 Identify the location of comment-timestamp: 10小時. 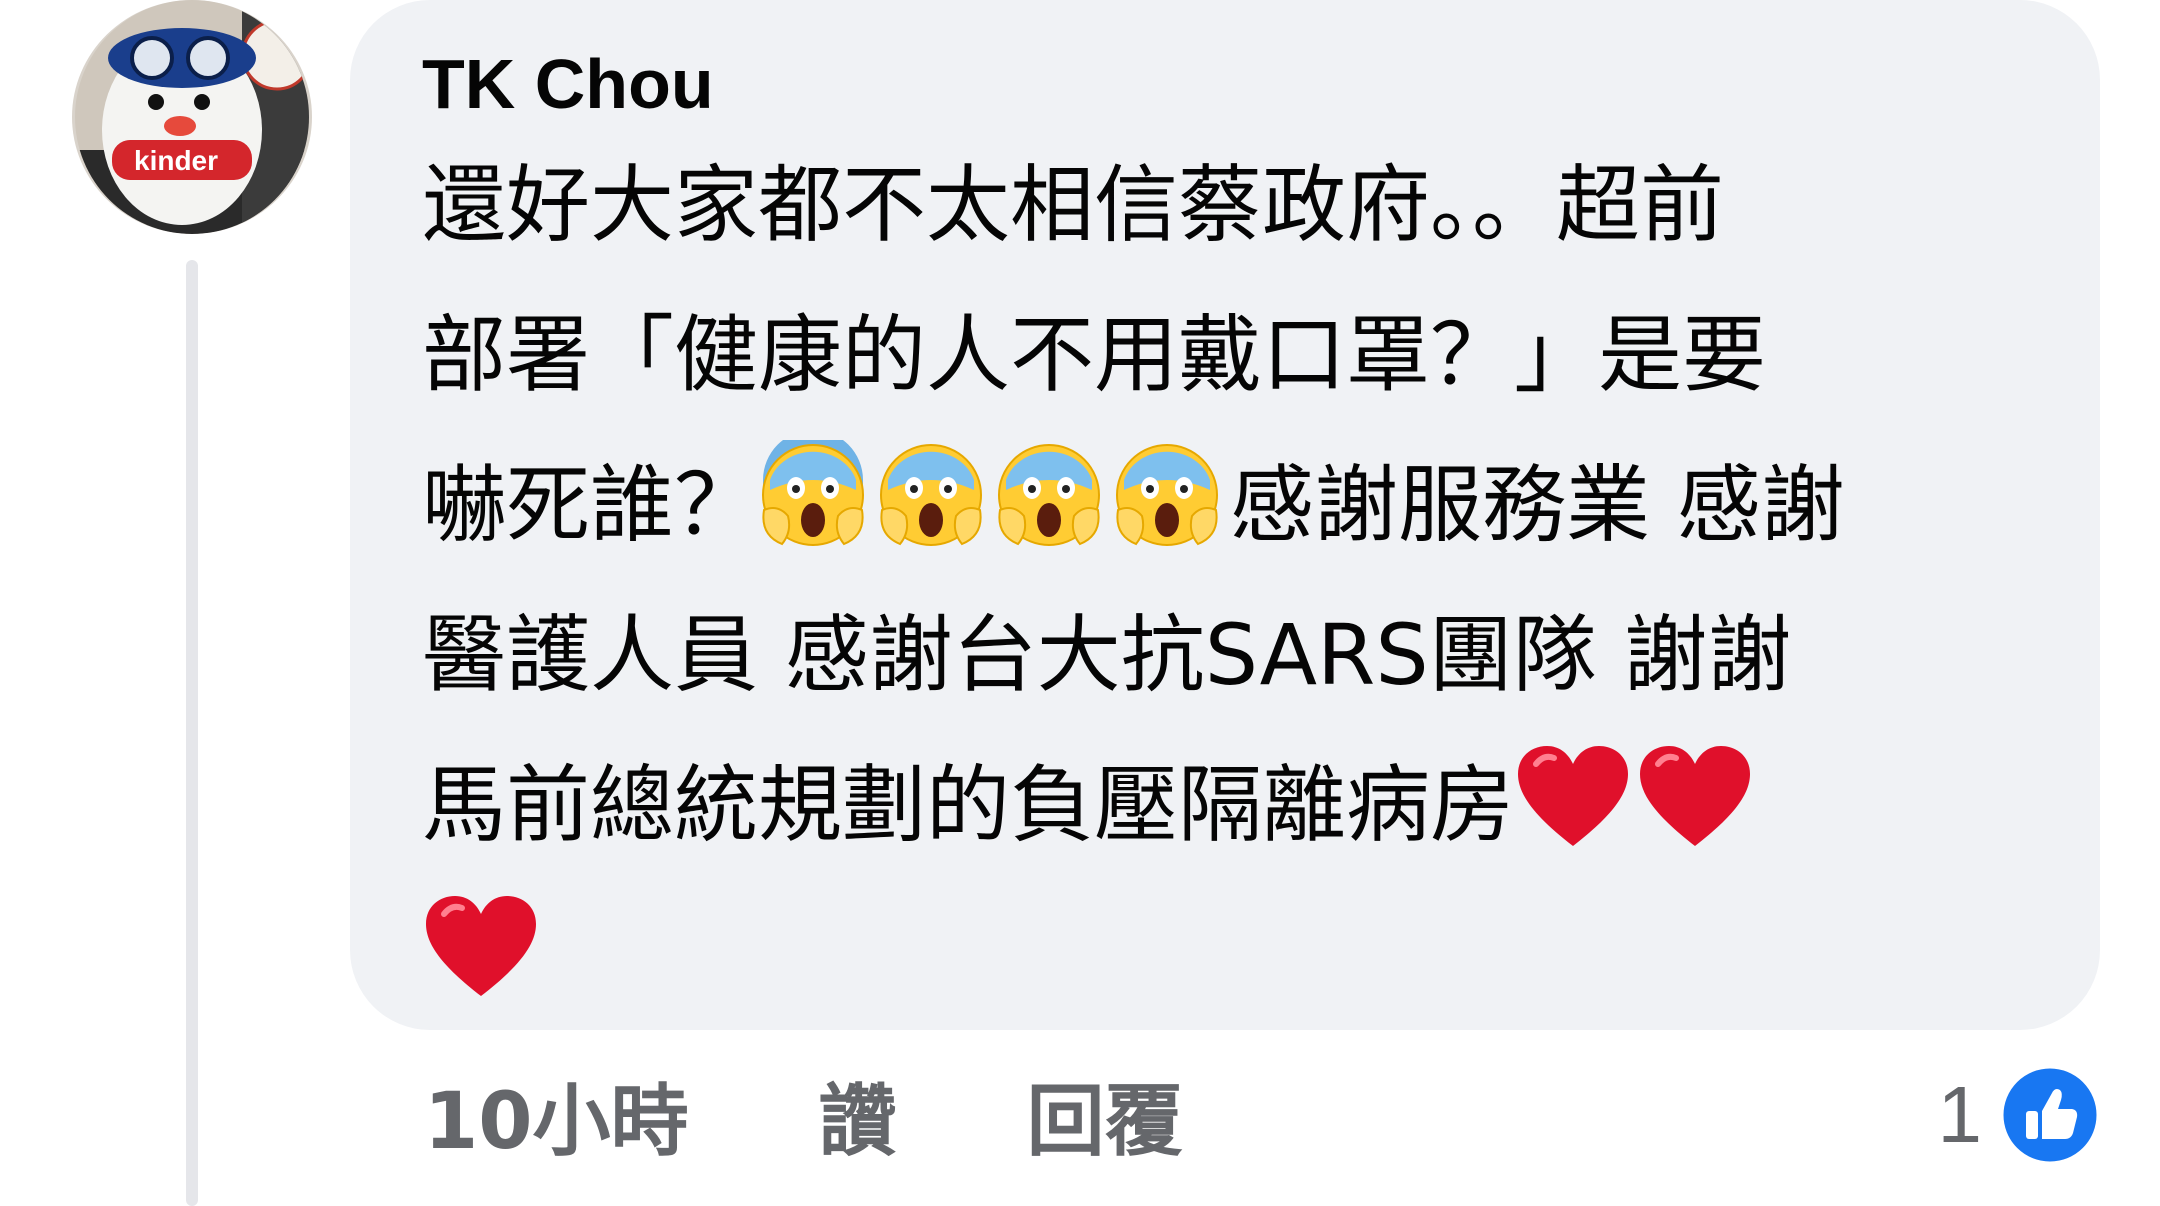
(556, 1115).